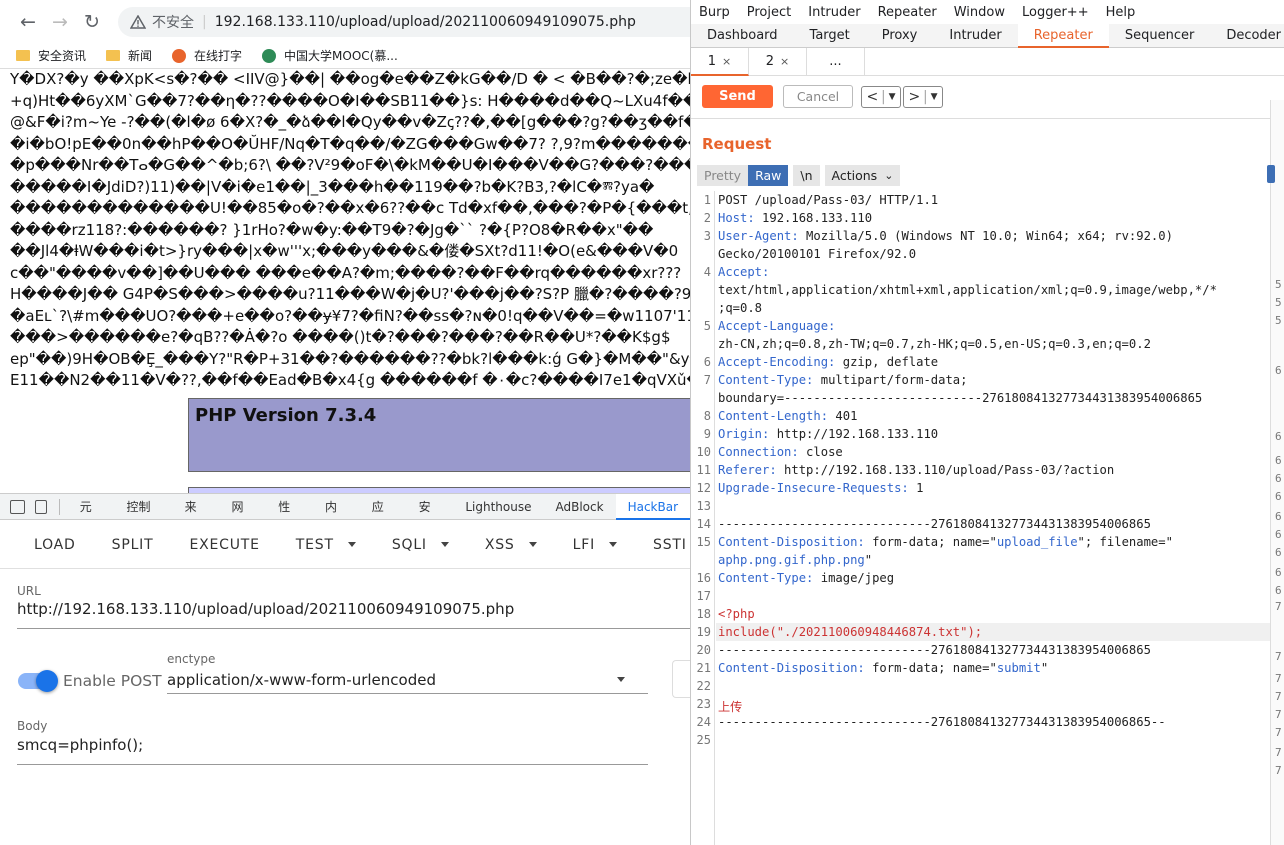  I want to click on pretty-button: Pretty, so click(723, 175).